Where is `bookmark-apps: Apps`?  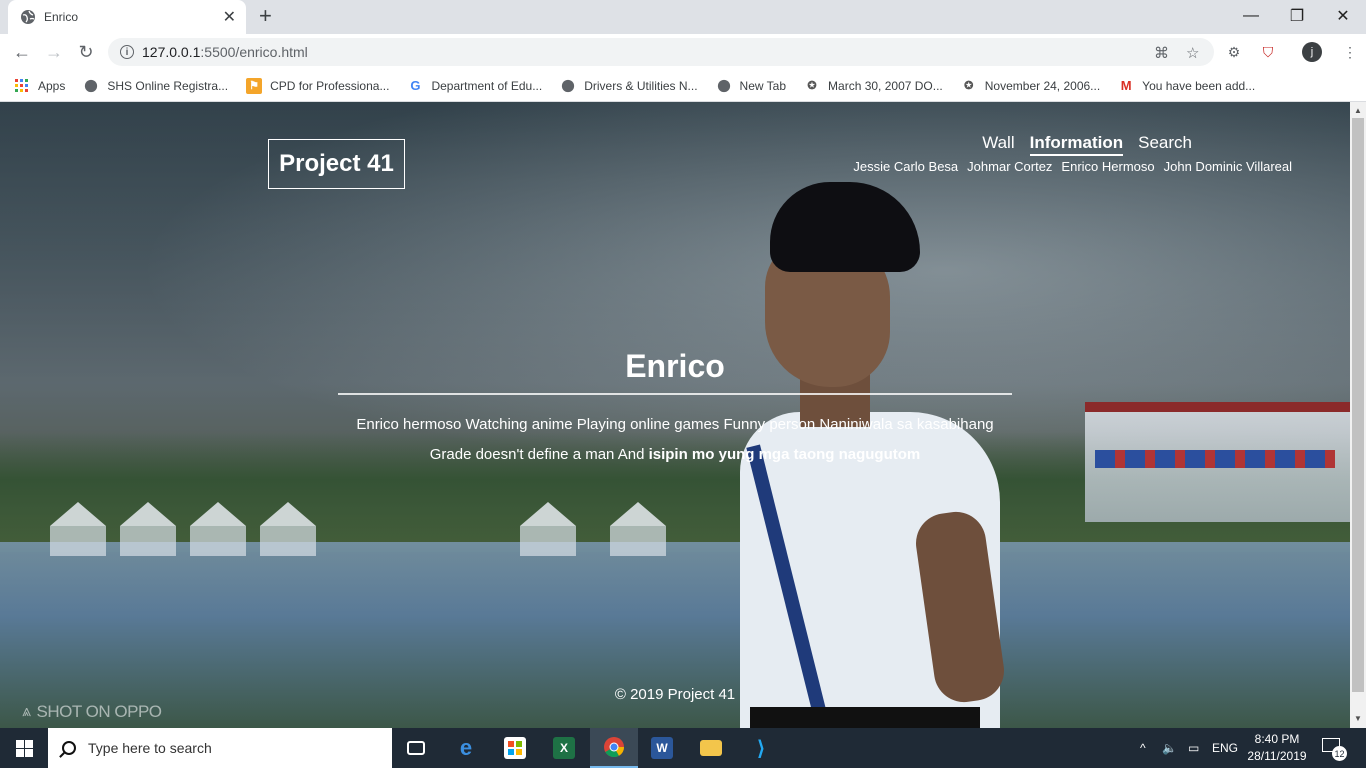
bookmark-apps: Apps is located at coordinates (39, 86).